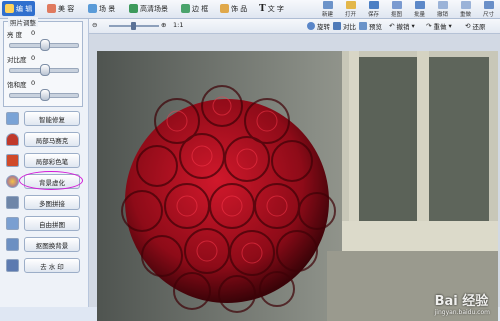  I want to click on undo-arrow-icon: ↶, so click(392, 26).